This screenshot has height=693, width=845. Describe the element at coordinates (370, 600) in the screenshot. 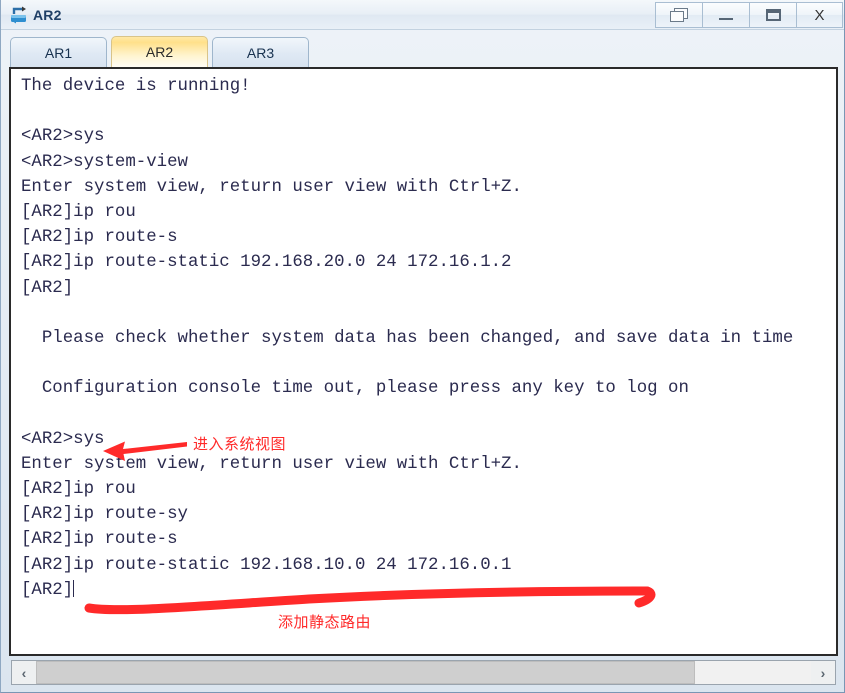

I see `annotation-underline-icon` at that location.